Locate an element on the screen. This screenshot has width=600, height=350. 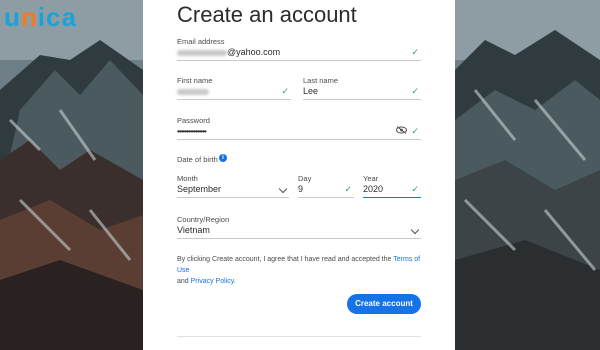
country-value: Vietnam is located at coordinates (193, 230).